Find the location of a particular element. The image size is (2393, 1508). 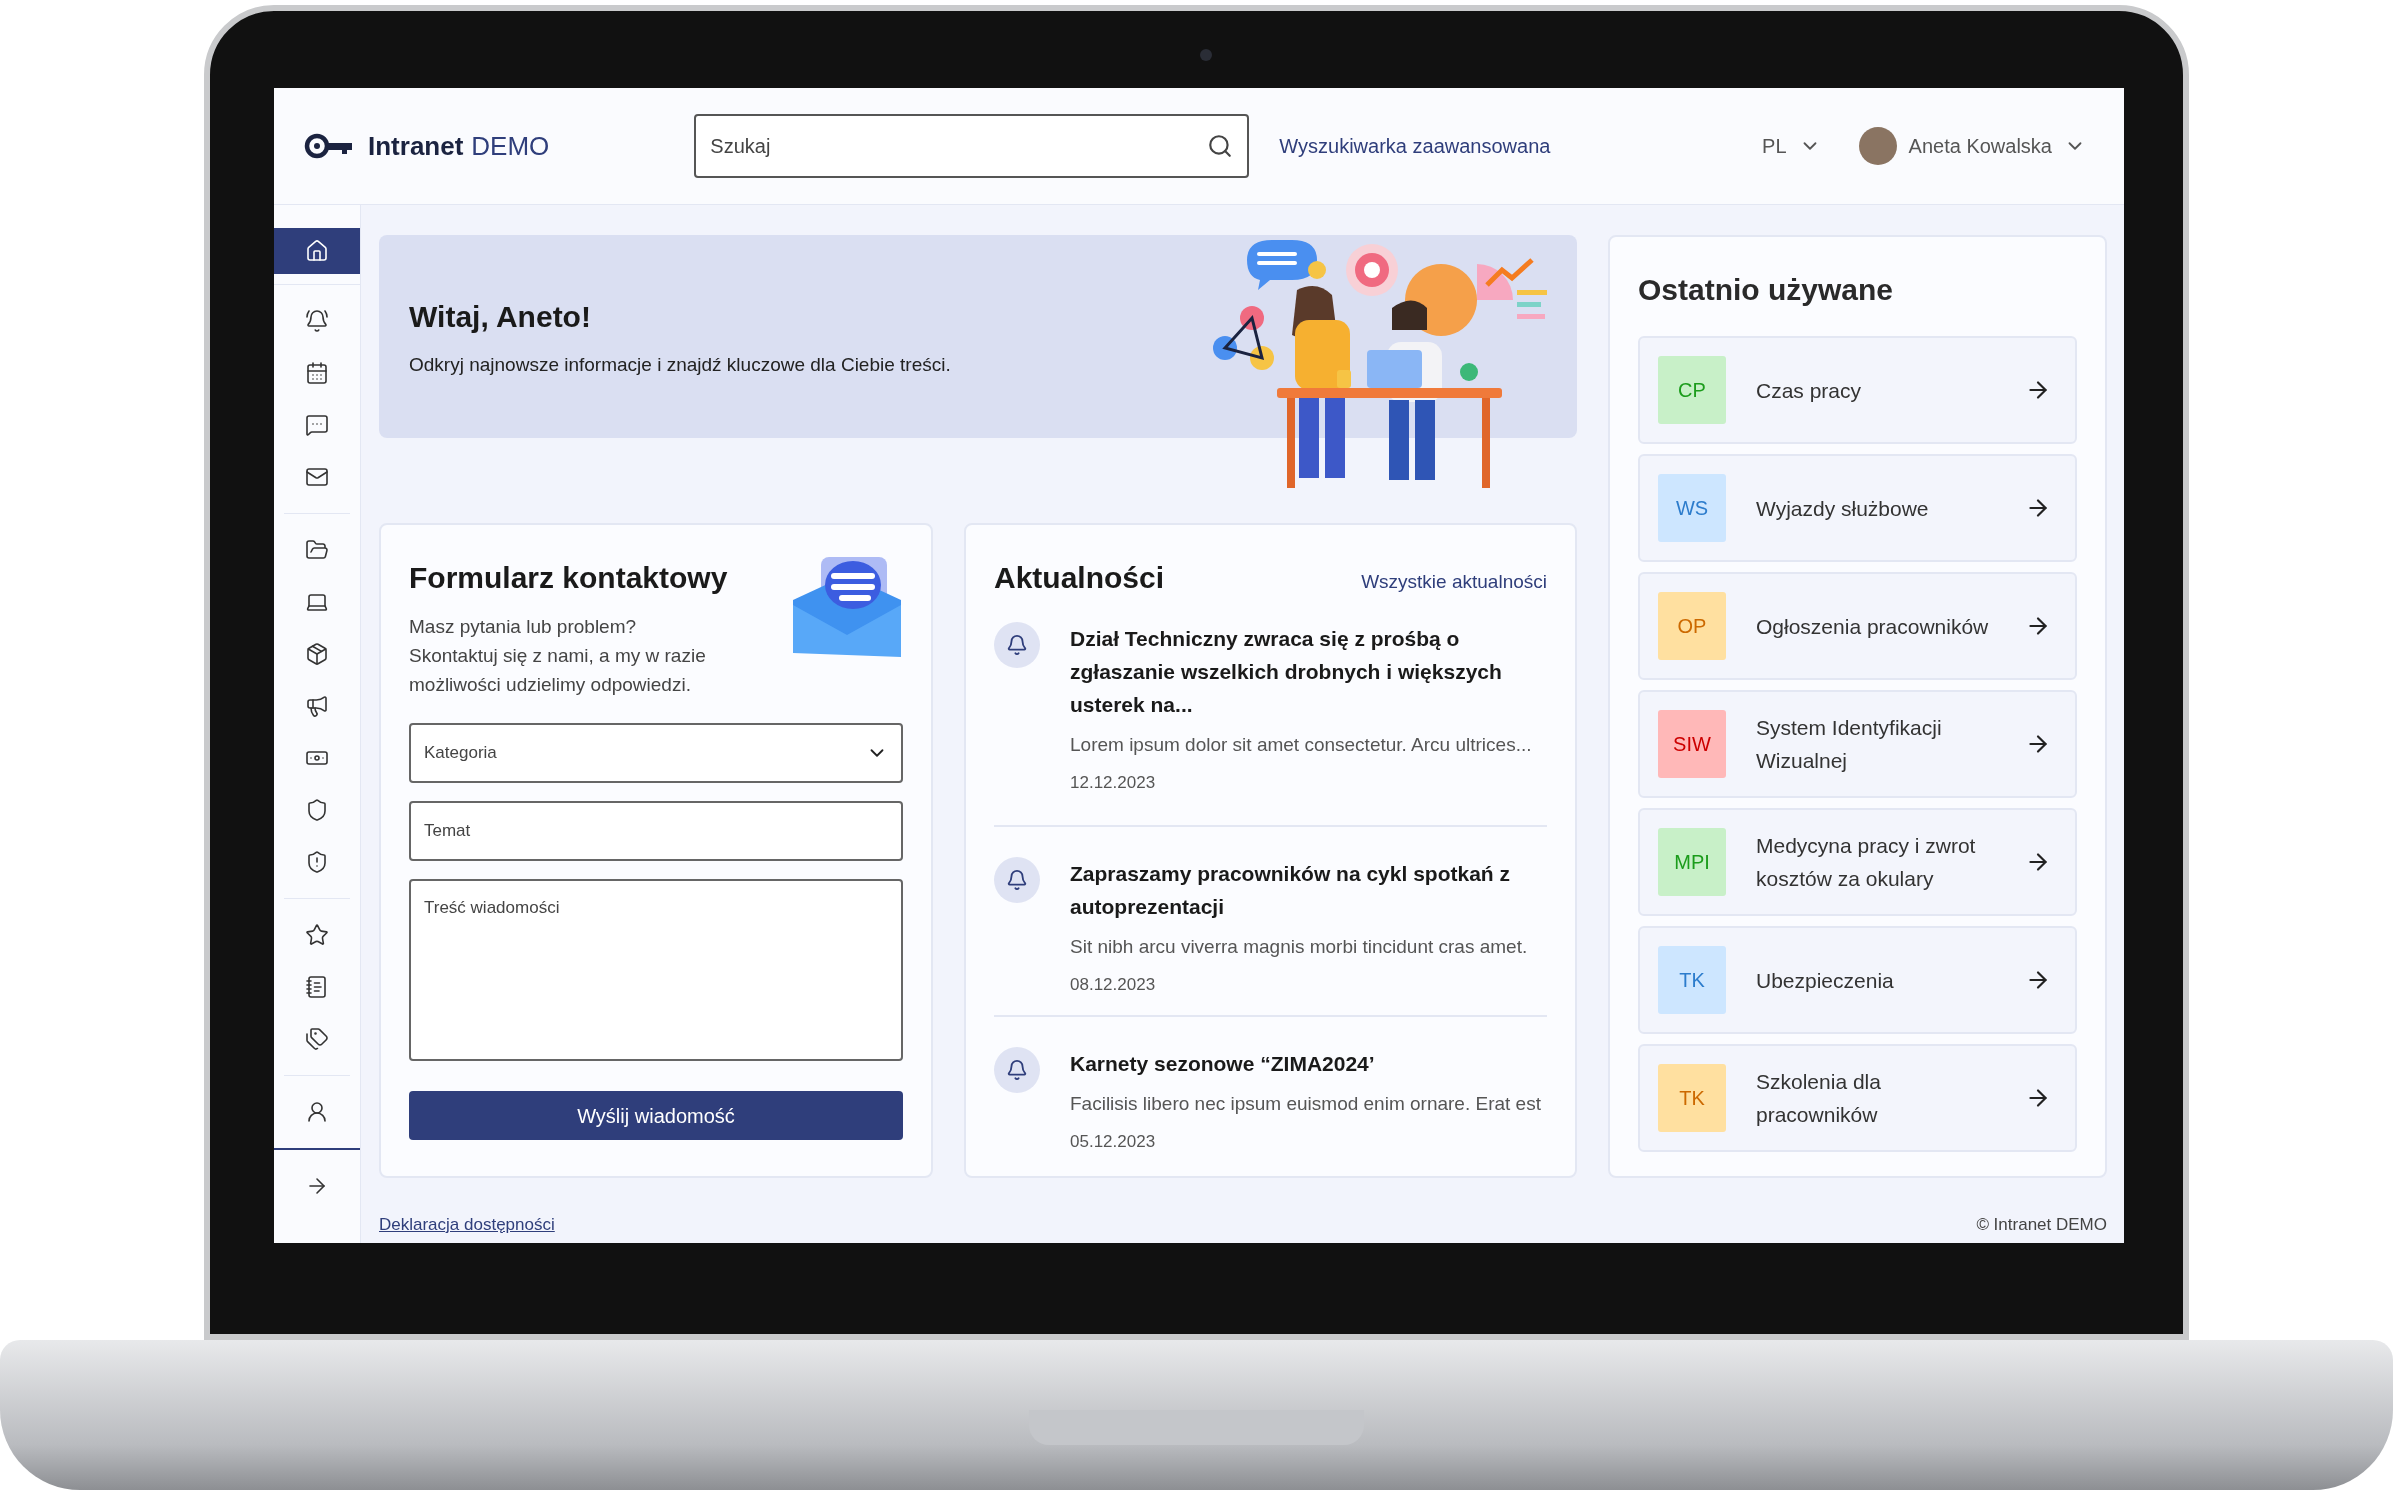

card-title: Aktualności is located at coordinates (1079, 578).